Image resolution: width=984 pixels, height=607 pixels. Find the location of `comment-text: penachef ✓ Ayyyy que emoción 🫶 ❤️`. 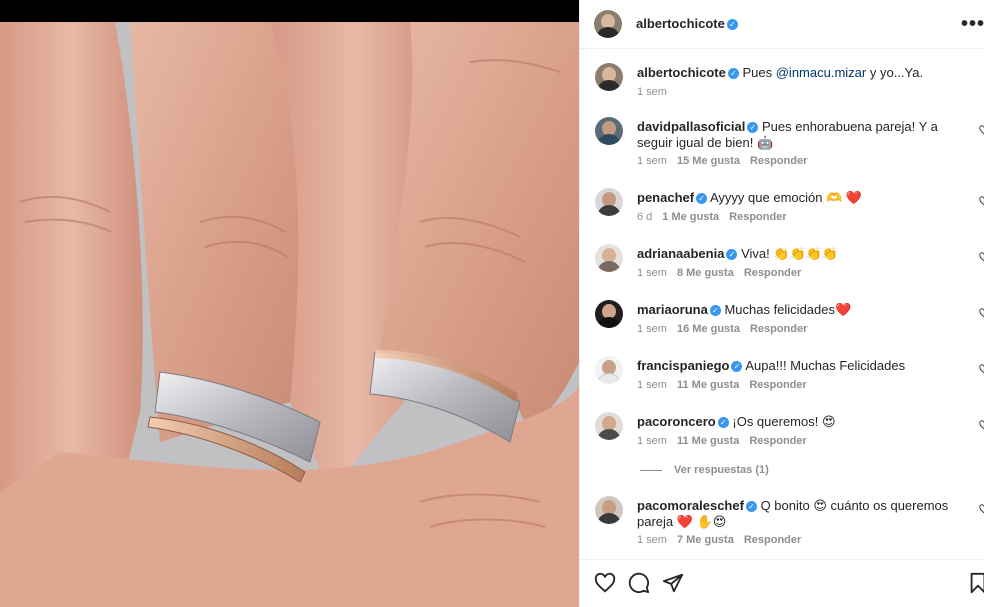

comment-text: penachef ✓ Ayyyy que emoción 🫶 ❤️ is located at coordinates (804, 198).